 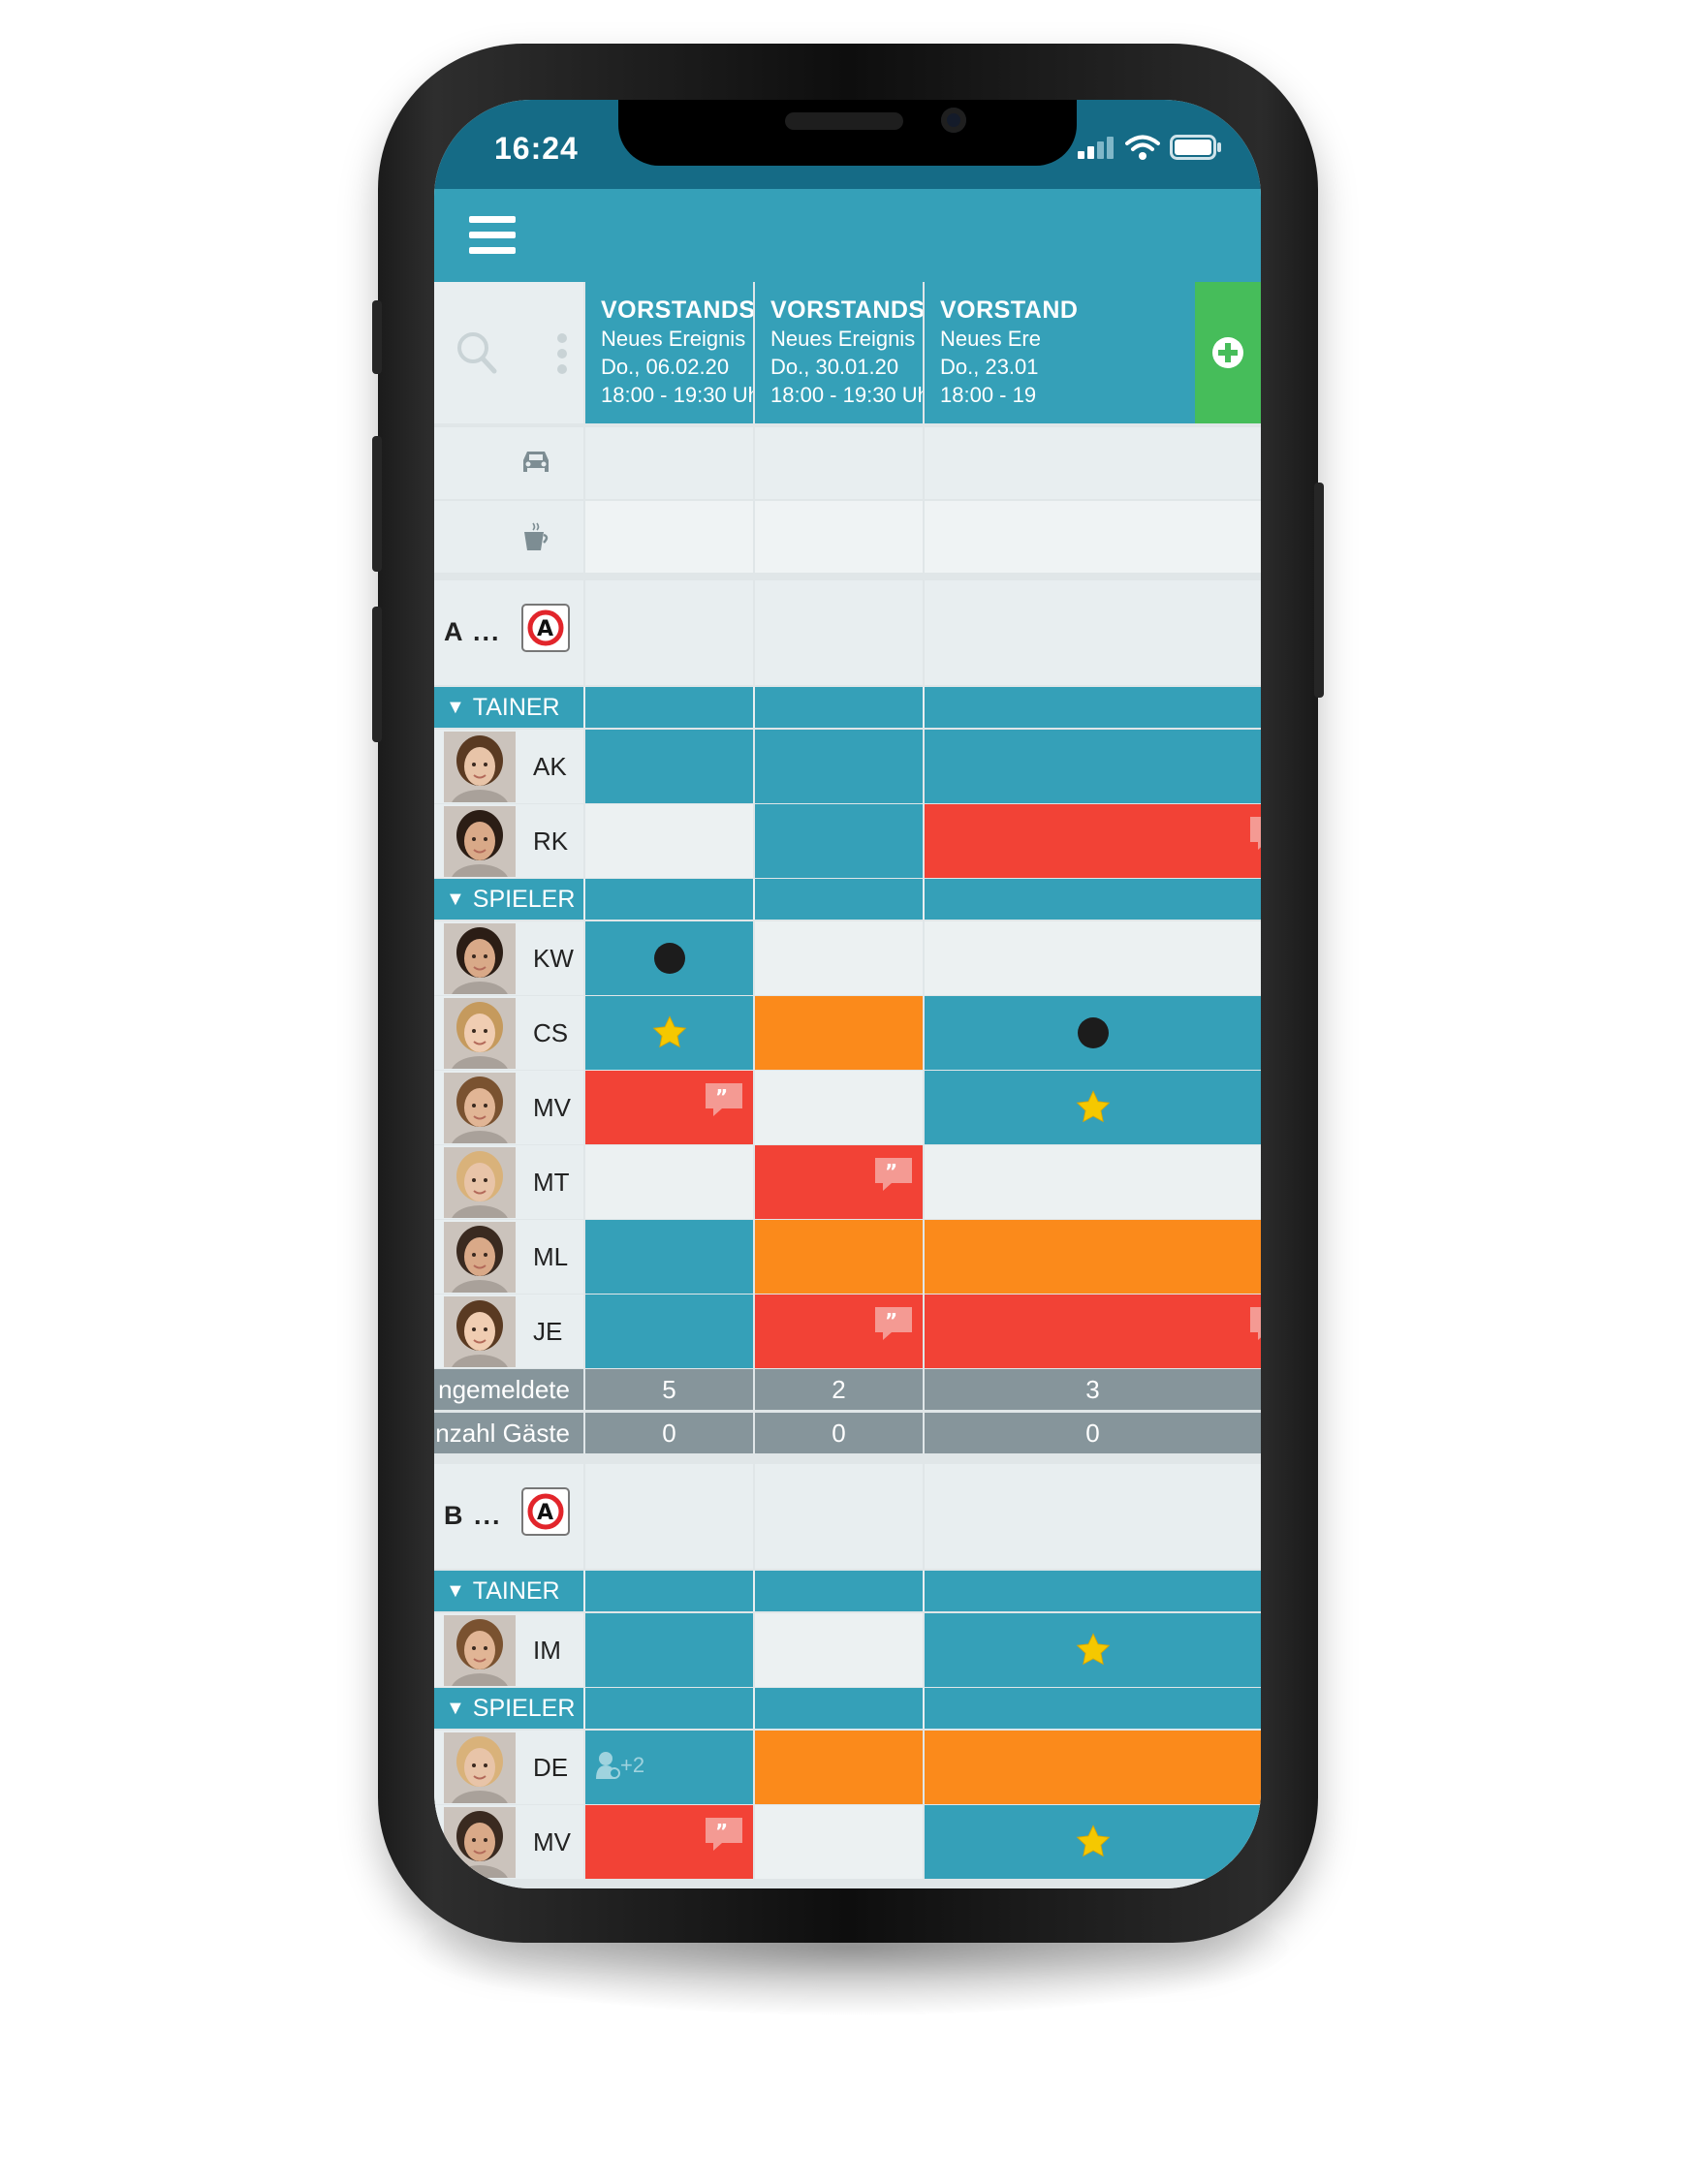 I want to click on car-row-left, so click(x=508, y=463).